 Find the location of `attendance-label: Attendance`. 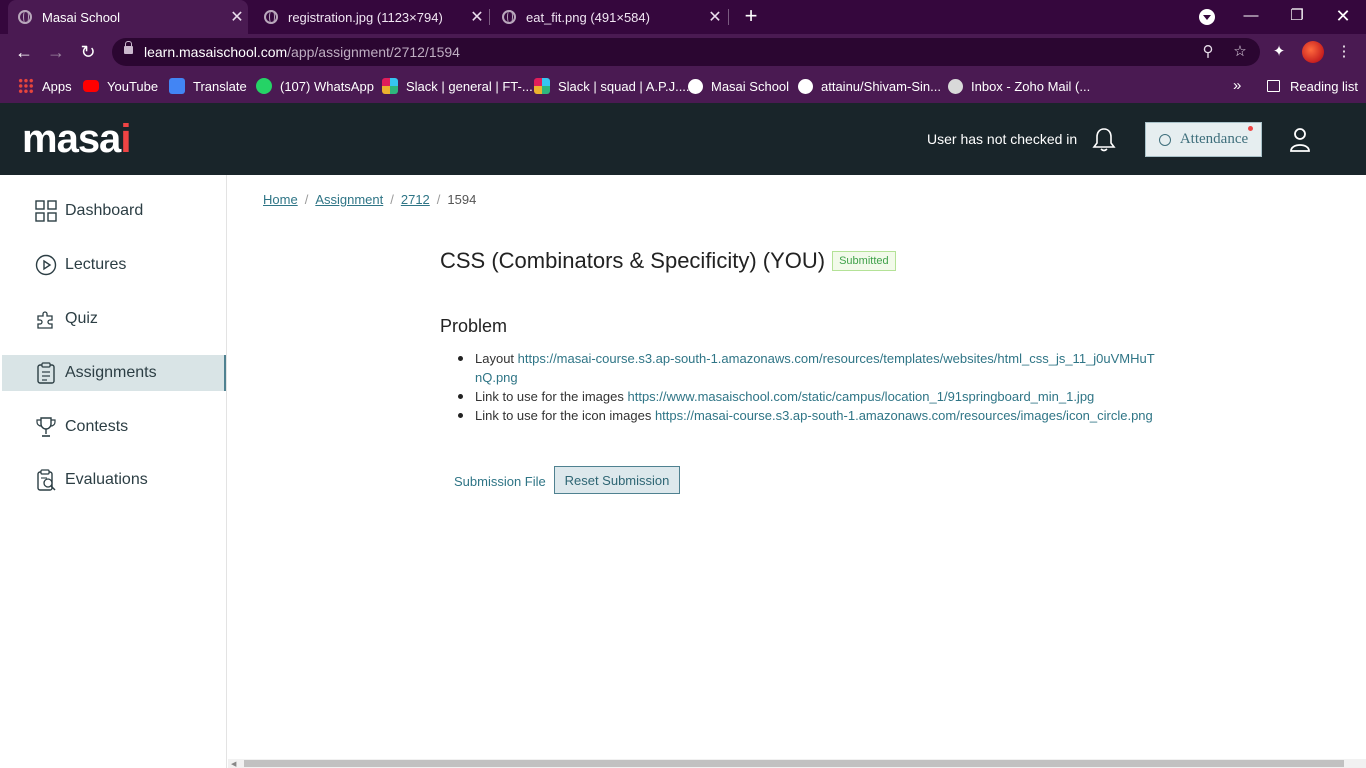

attendance-label: Attendance is located at coordinates (1214, 139).